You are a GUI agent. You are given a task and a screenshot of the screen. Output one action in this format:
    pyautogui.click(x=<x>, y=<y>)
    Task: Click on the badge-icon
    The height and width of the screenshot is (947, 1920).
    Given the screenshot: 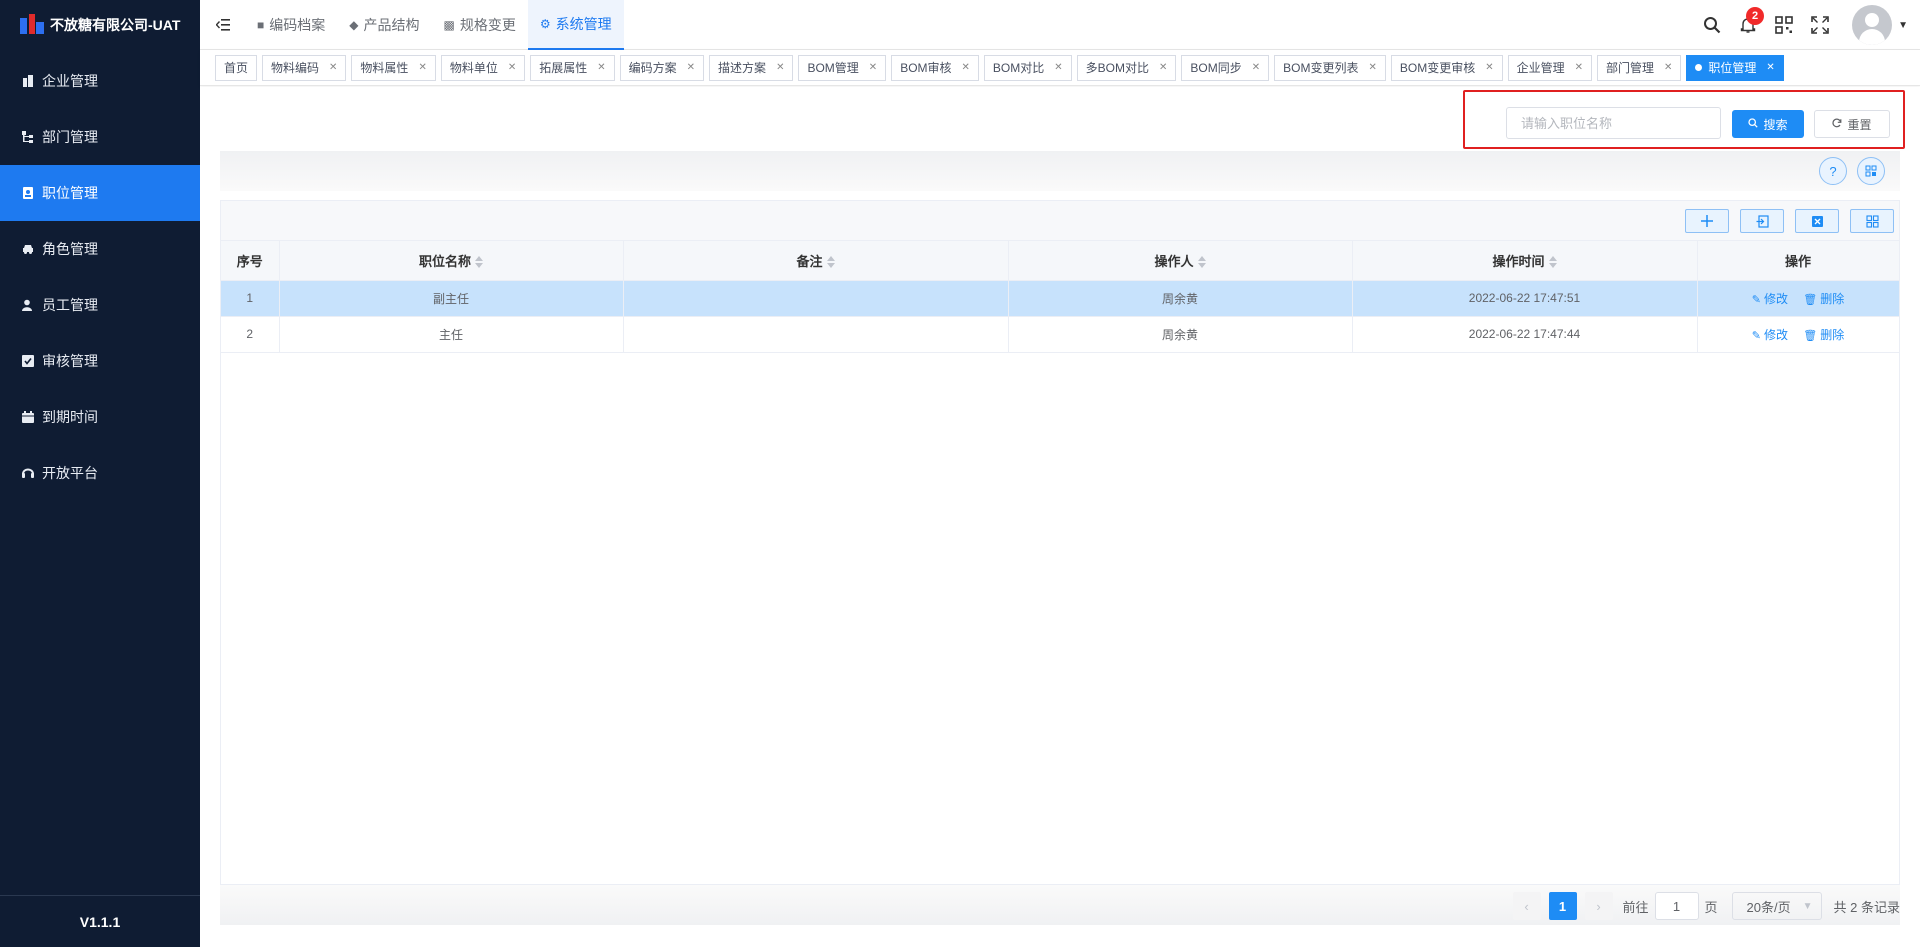 What is the action you would take?
    pyautogui.click(x=28, y=193)
    